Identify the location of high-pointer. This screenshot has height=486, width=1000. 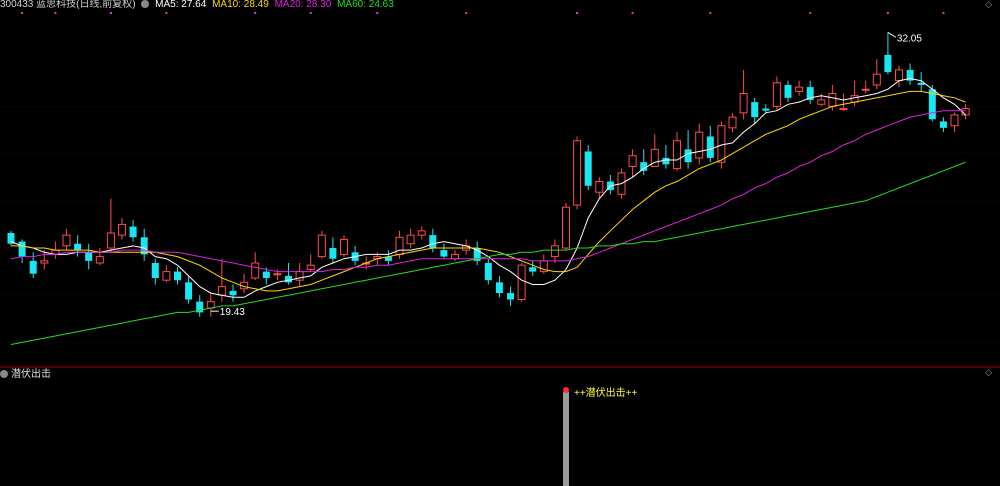
(892, 34).